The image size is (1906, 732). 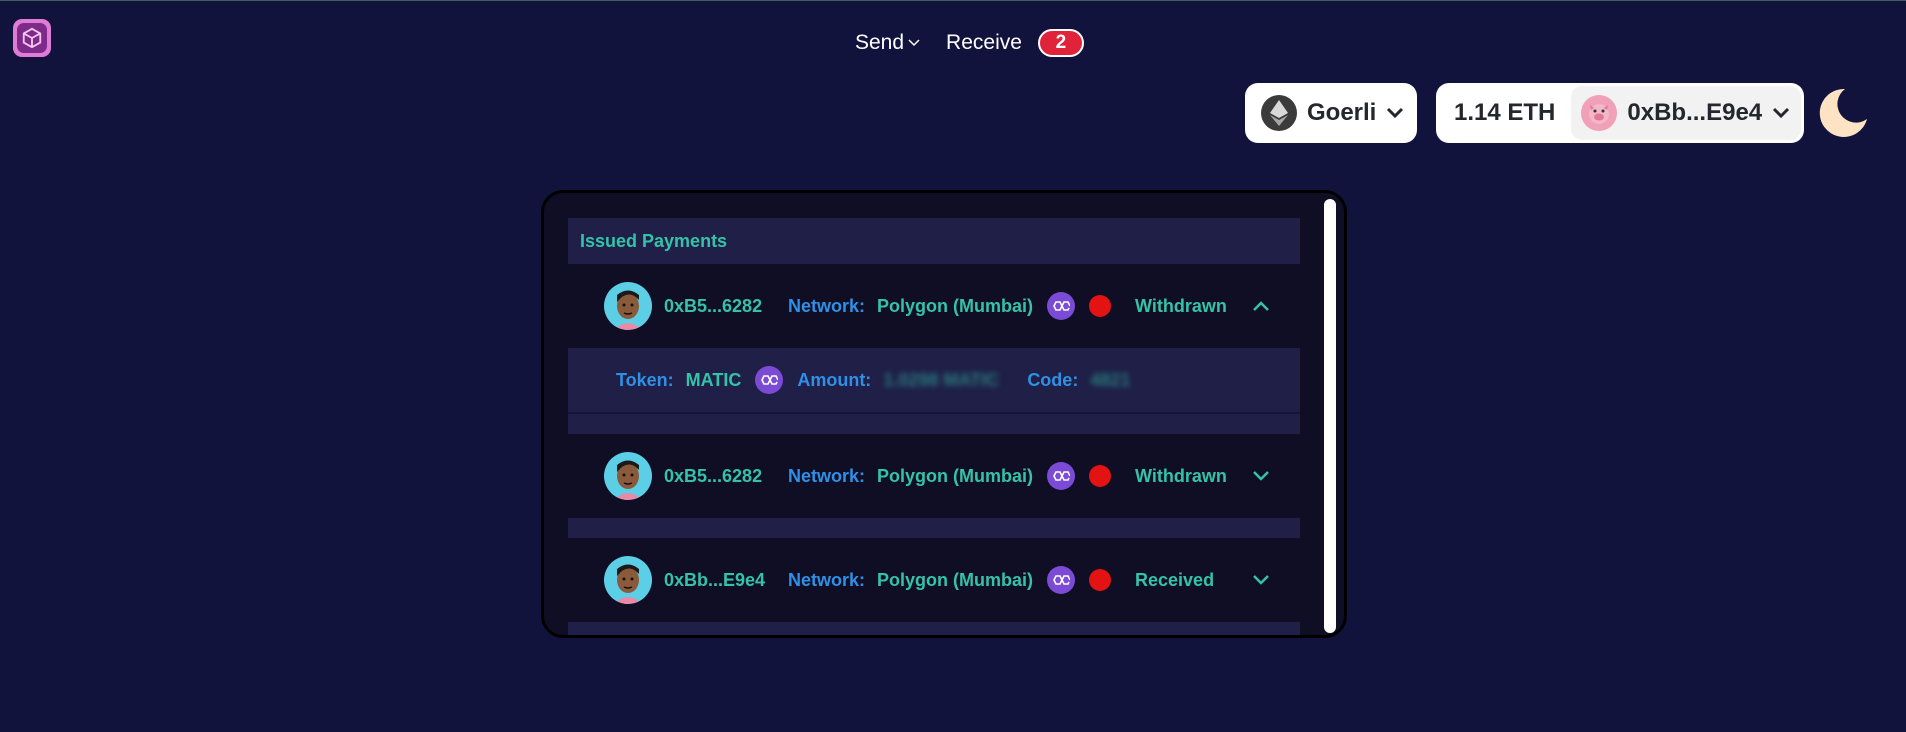 I want to click on payment-amount: 1.0298 MATIC, so click(x=941, y=379).